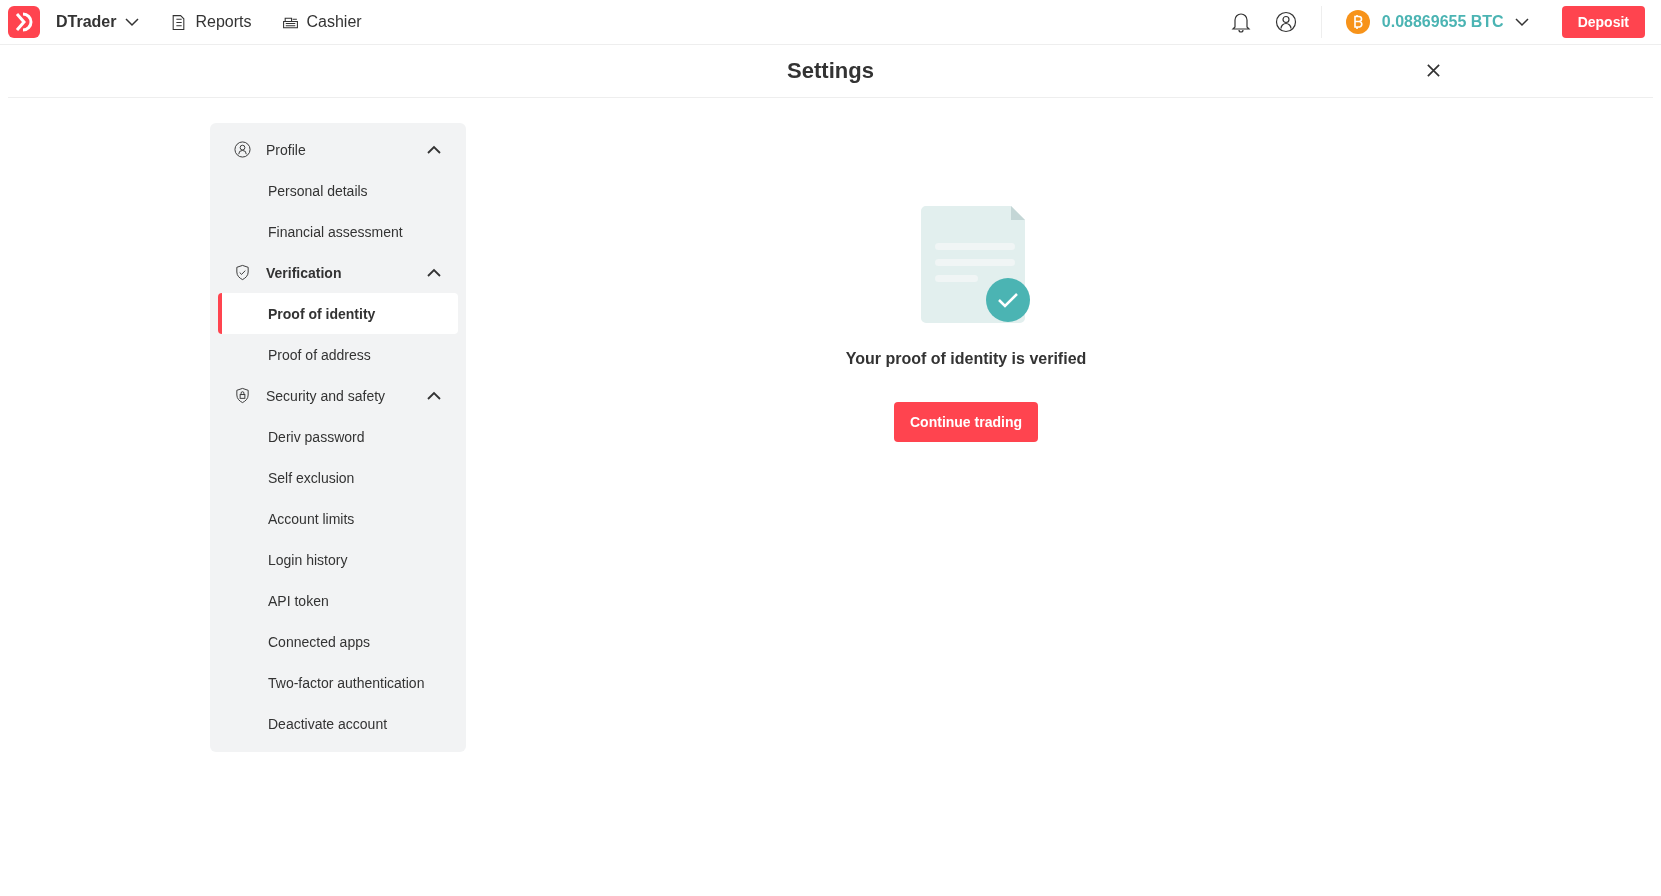 This screenshot has width=1661, height=896. I want to click on close-icon, so click(1433, 70).